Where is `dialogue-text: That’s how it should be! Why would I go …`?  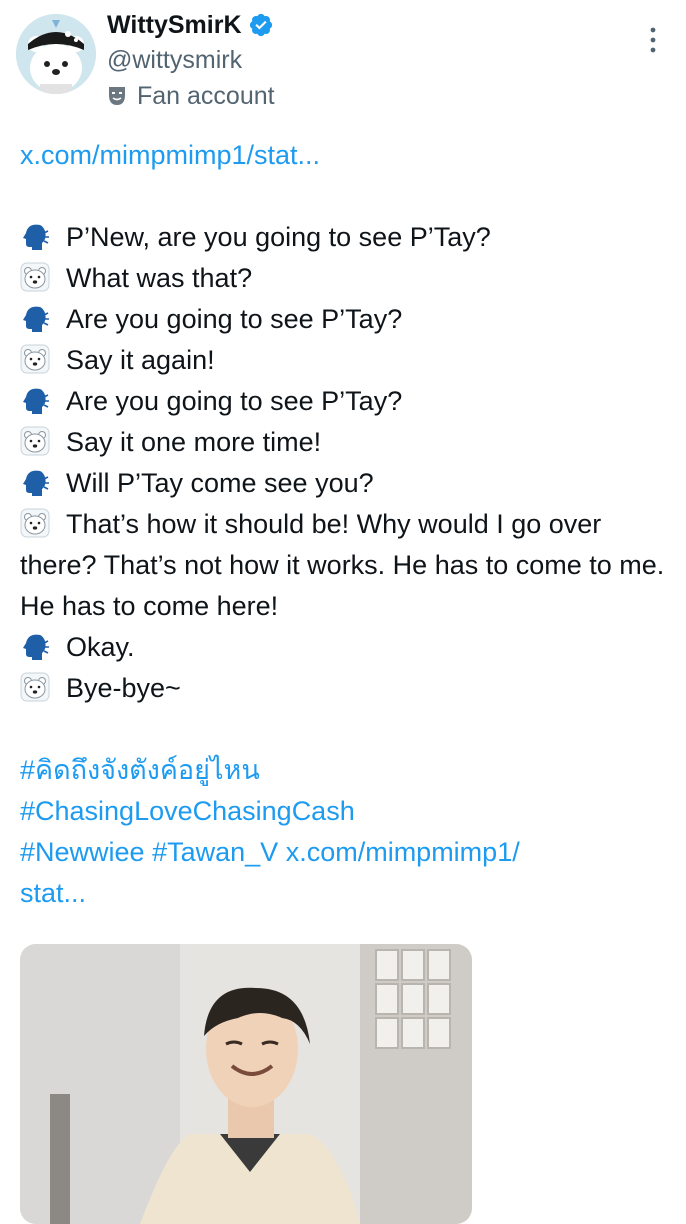
dialogue-text: That’s how it should be! Why would I go … is located at coordinates (342, 565).